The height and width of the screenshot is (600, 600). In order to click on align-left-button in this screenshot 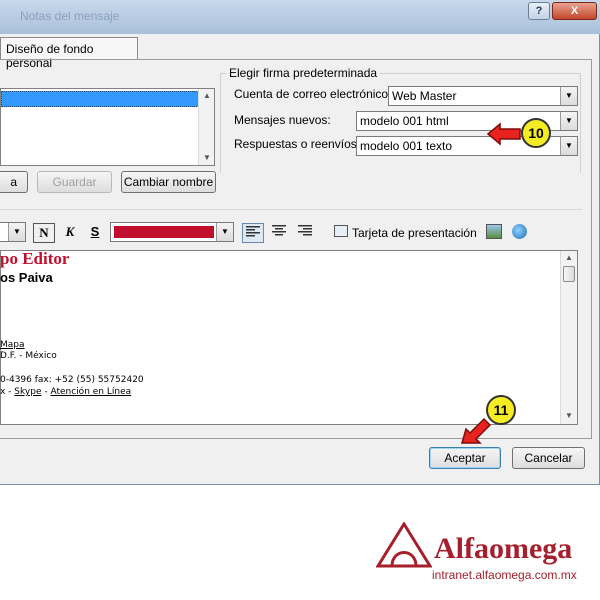, I will do `click(253, 233)`.